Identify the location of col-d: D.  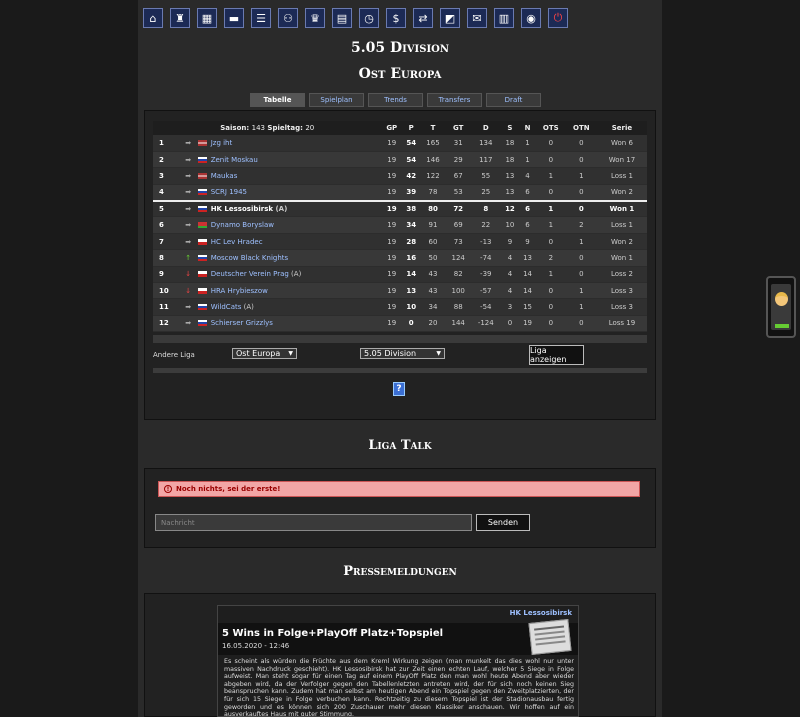
(485, 128).